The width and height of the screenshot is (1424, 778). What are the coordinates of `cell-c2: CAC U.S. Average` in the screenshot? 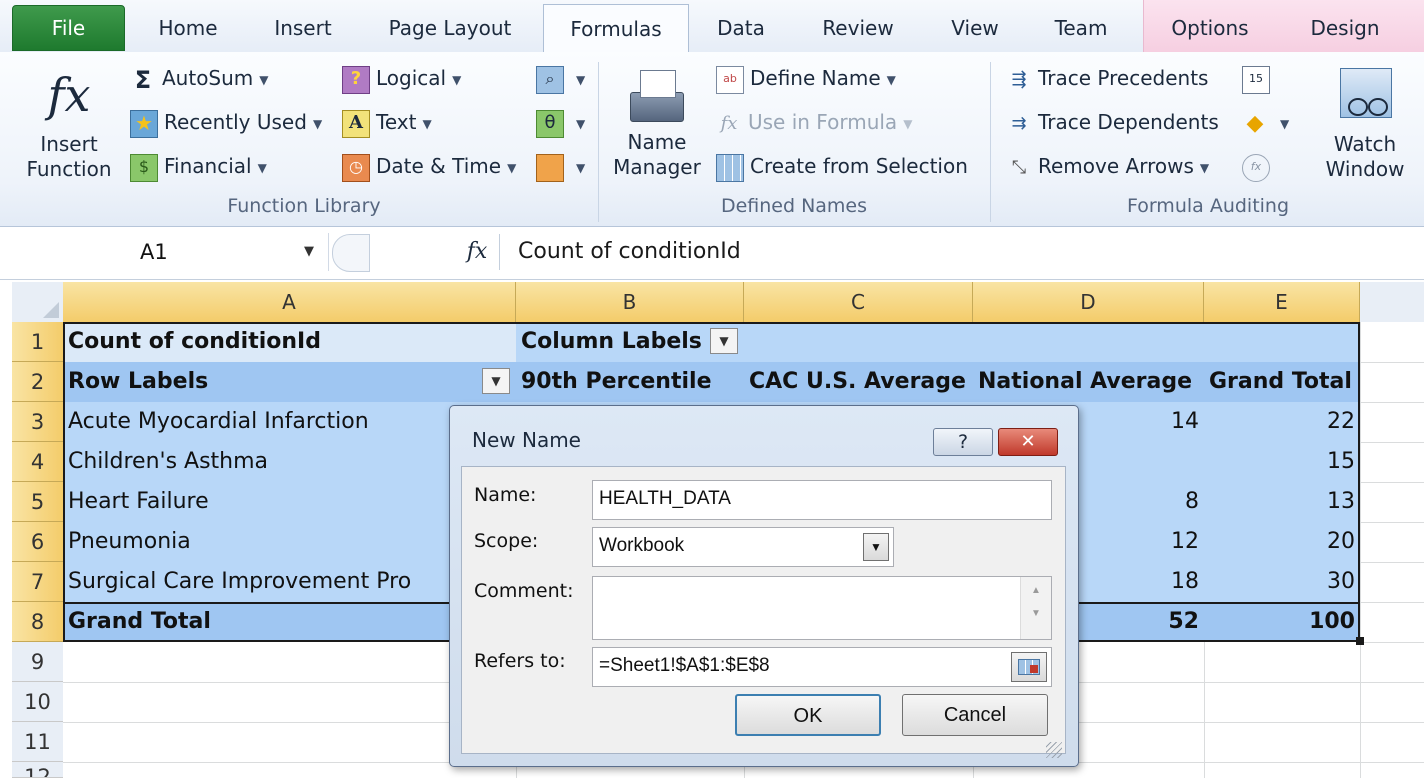 It's located at (858, 382).